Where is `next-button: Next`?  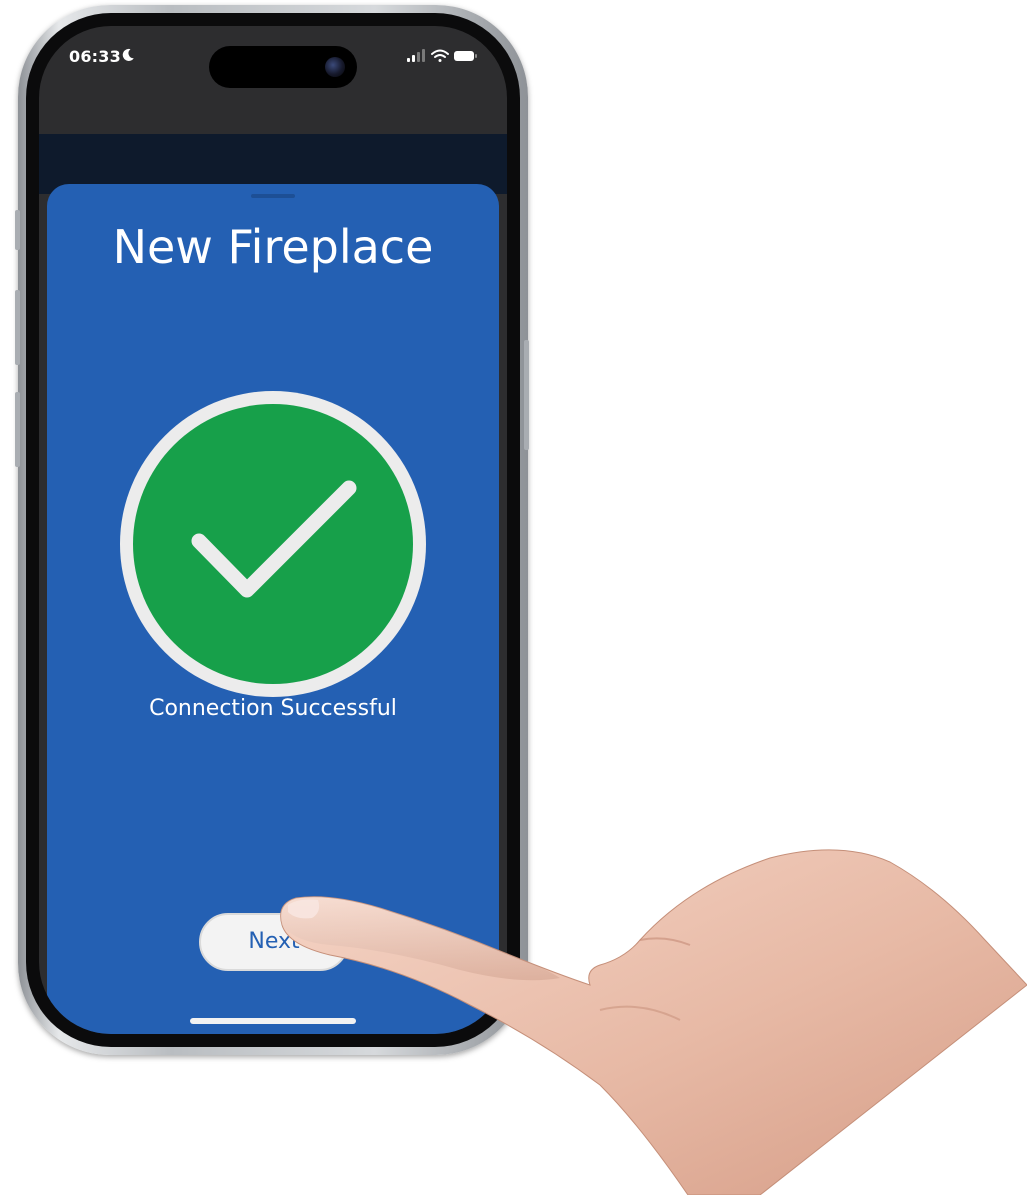 next-button: Next is located at coordinates (274, 942).